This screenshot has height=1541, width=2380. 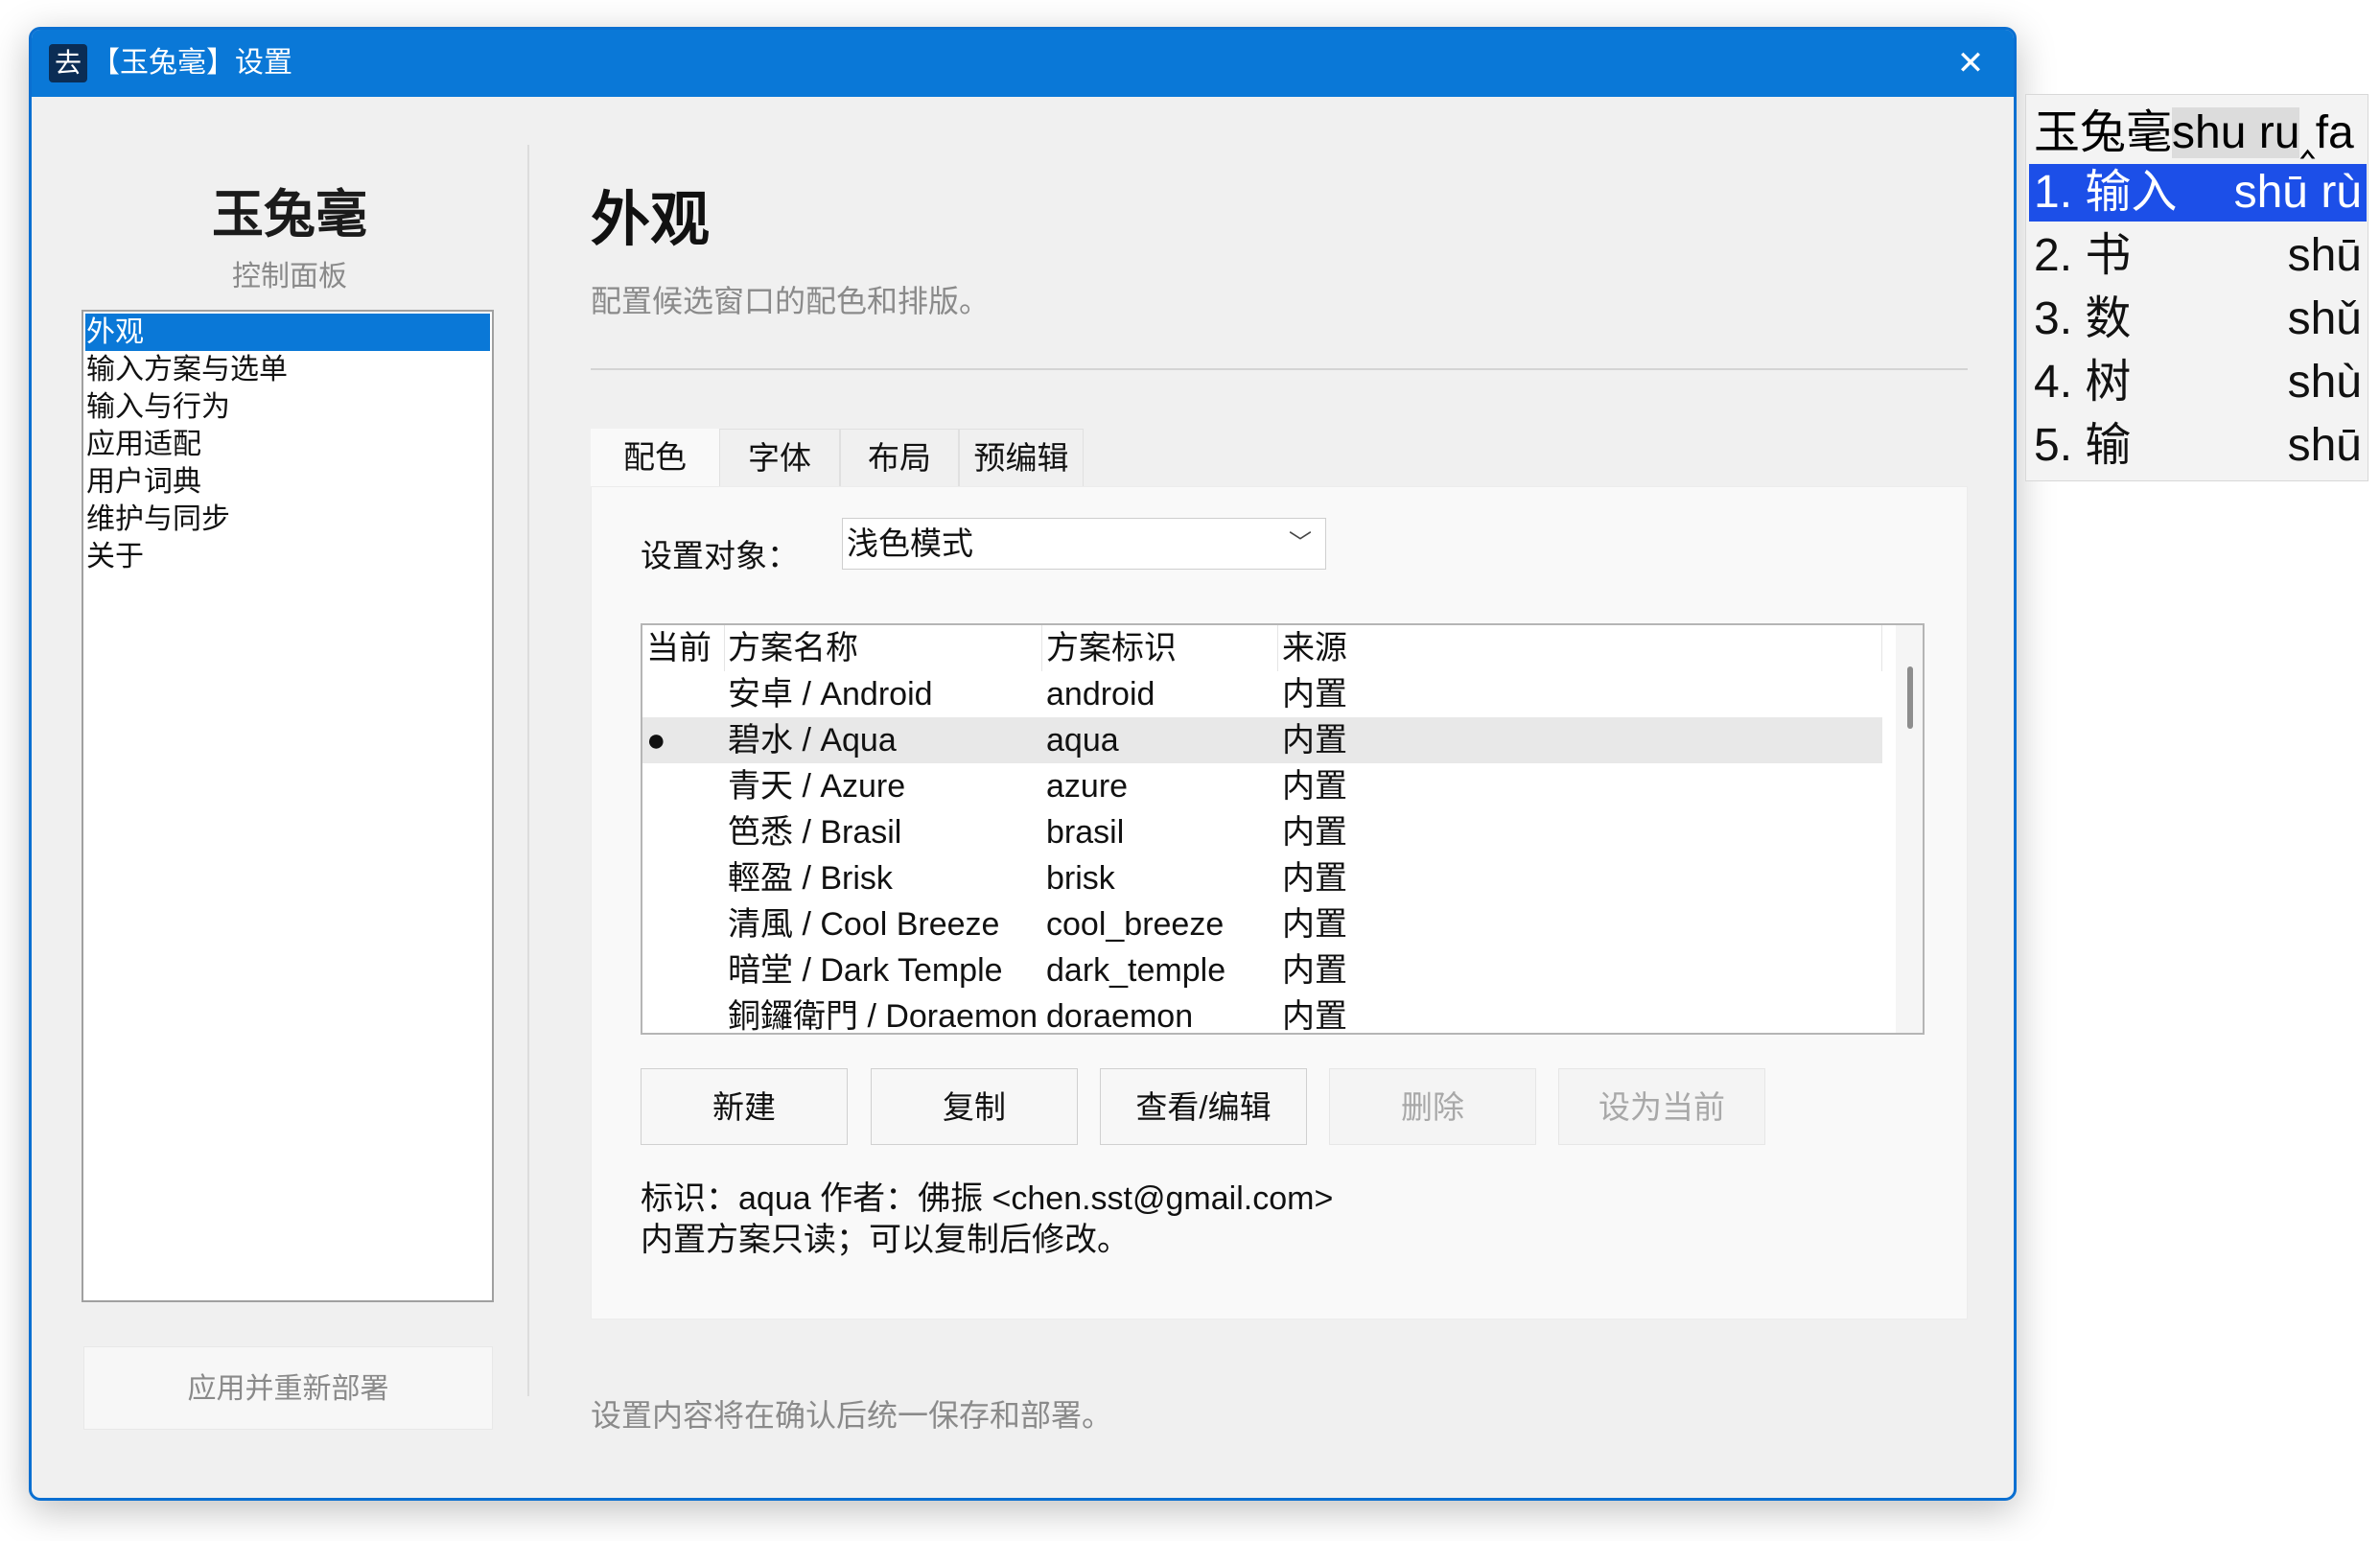 What do you see at coordinates (287, 519) in the screenshot?
I see `sidebar-item-maintenance-sync: 维护与同步` at bounding box center [287, 519].